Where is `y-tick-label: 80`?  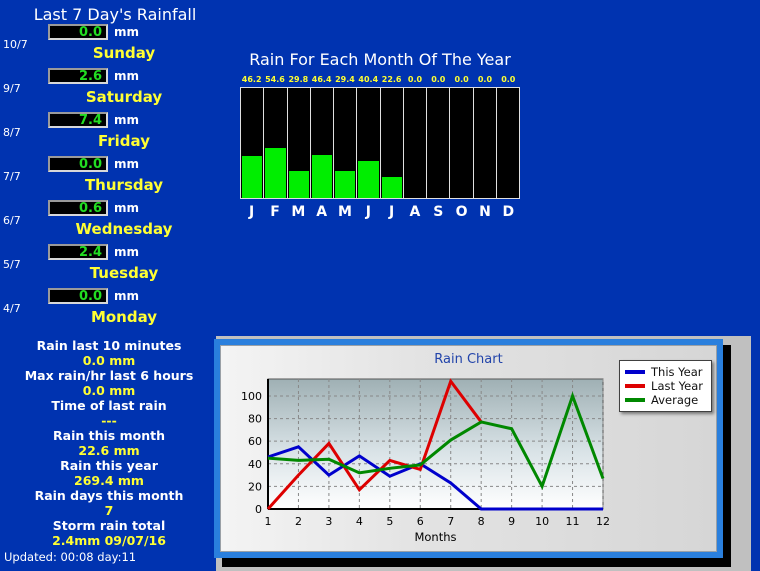
y-tick-label: 80 is located at coordinates (255, 419).